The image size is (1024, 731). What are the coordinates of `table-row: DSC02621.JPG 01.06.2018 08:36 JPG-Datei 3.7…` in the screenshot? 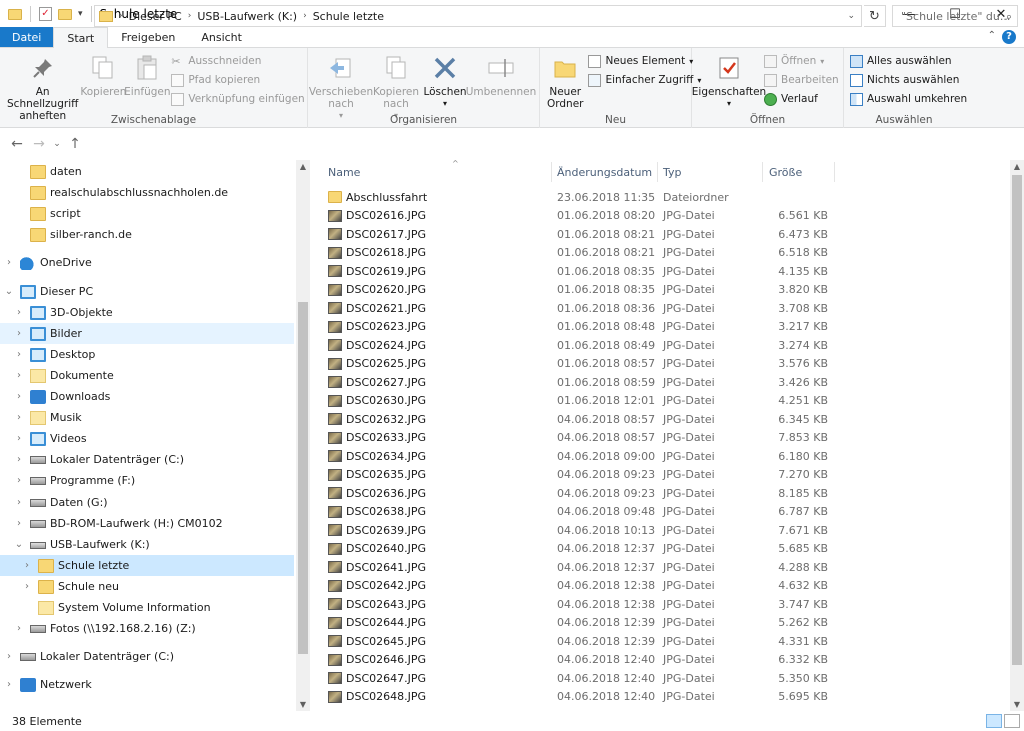 It's located at (662, 308).